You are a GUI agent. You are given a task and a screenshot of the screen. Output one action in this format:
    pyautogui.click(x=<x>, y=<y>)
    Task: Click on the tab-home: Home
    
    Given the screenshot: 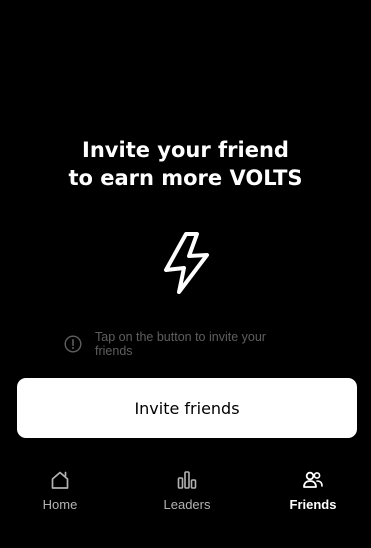 What is the action you would take?
    pyautogui.click(x=61, y=495)
    